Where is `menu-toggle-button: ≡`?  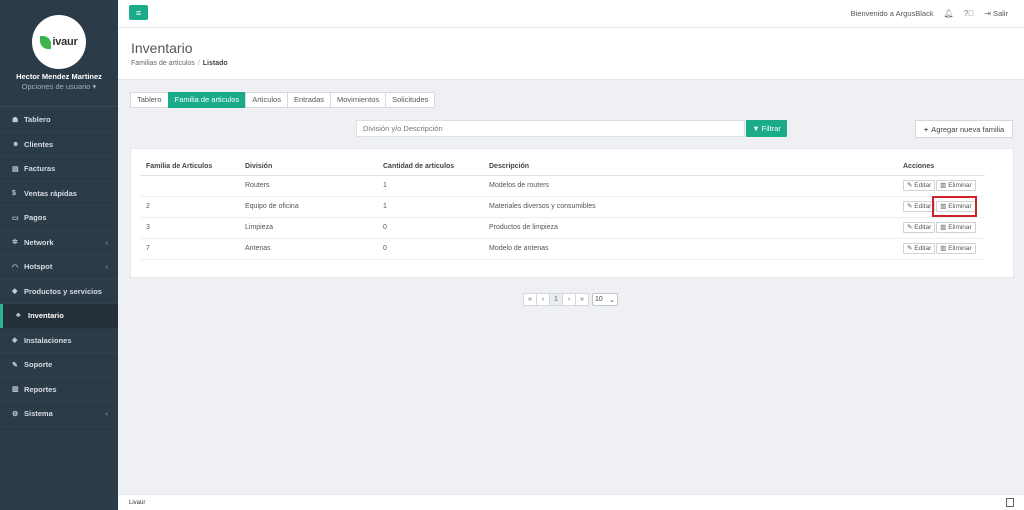 menu-toggle-button: ≡ is located at coordinates (138, 12).